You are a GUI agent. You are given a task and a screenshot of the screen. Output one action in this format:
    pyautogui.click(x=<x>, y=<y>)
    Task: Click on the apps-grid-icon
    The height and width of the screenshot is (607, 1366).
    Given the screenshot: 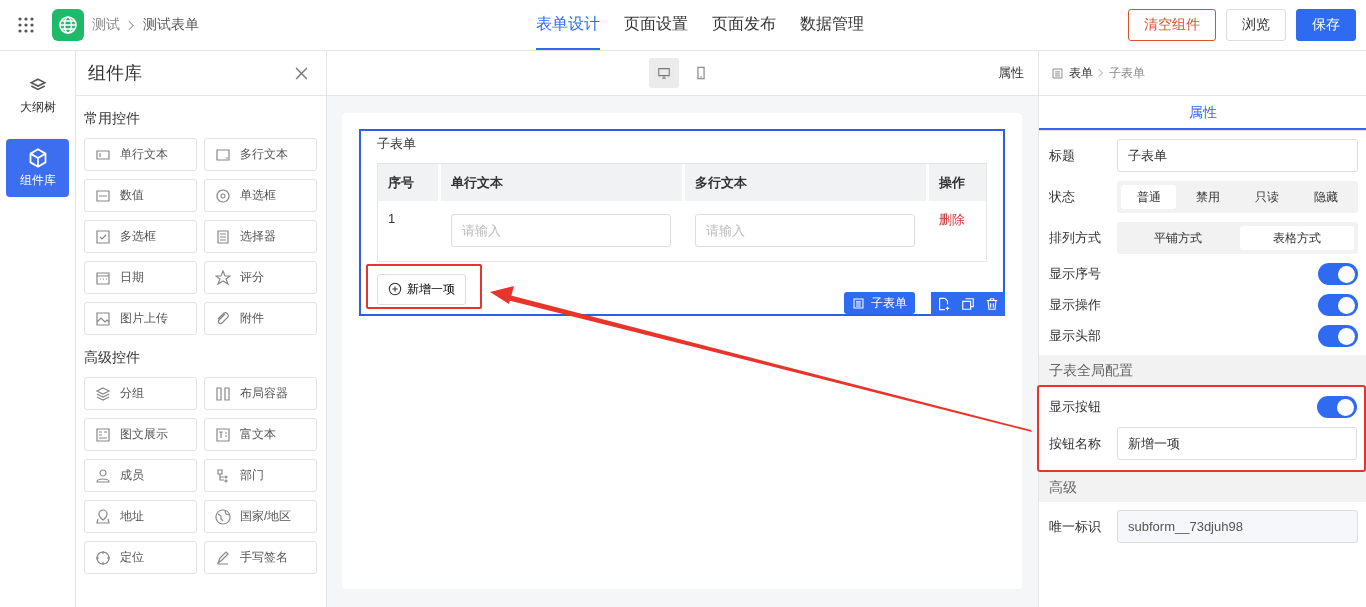 What is the action you would take?
    pyautogui.click(x=26, y=25)
    